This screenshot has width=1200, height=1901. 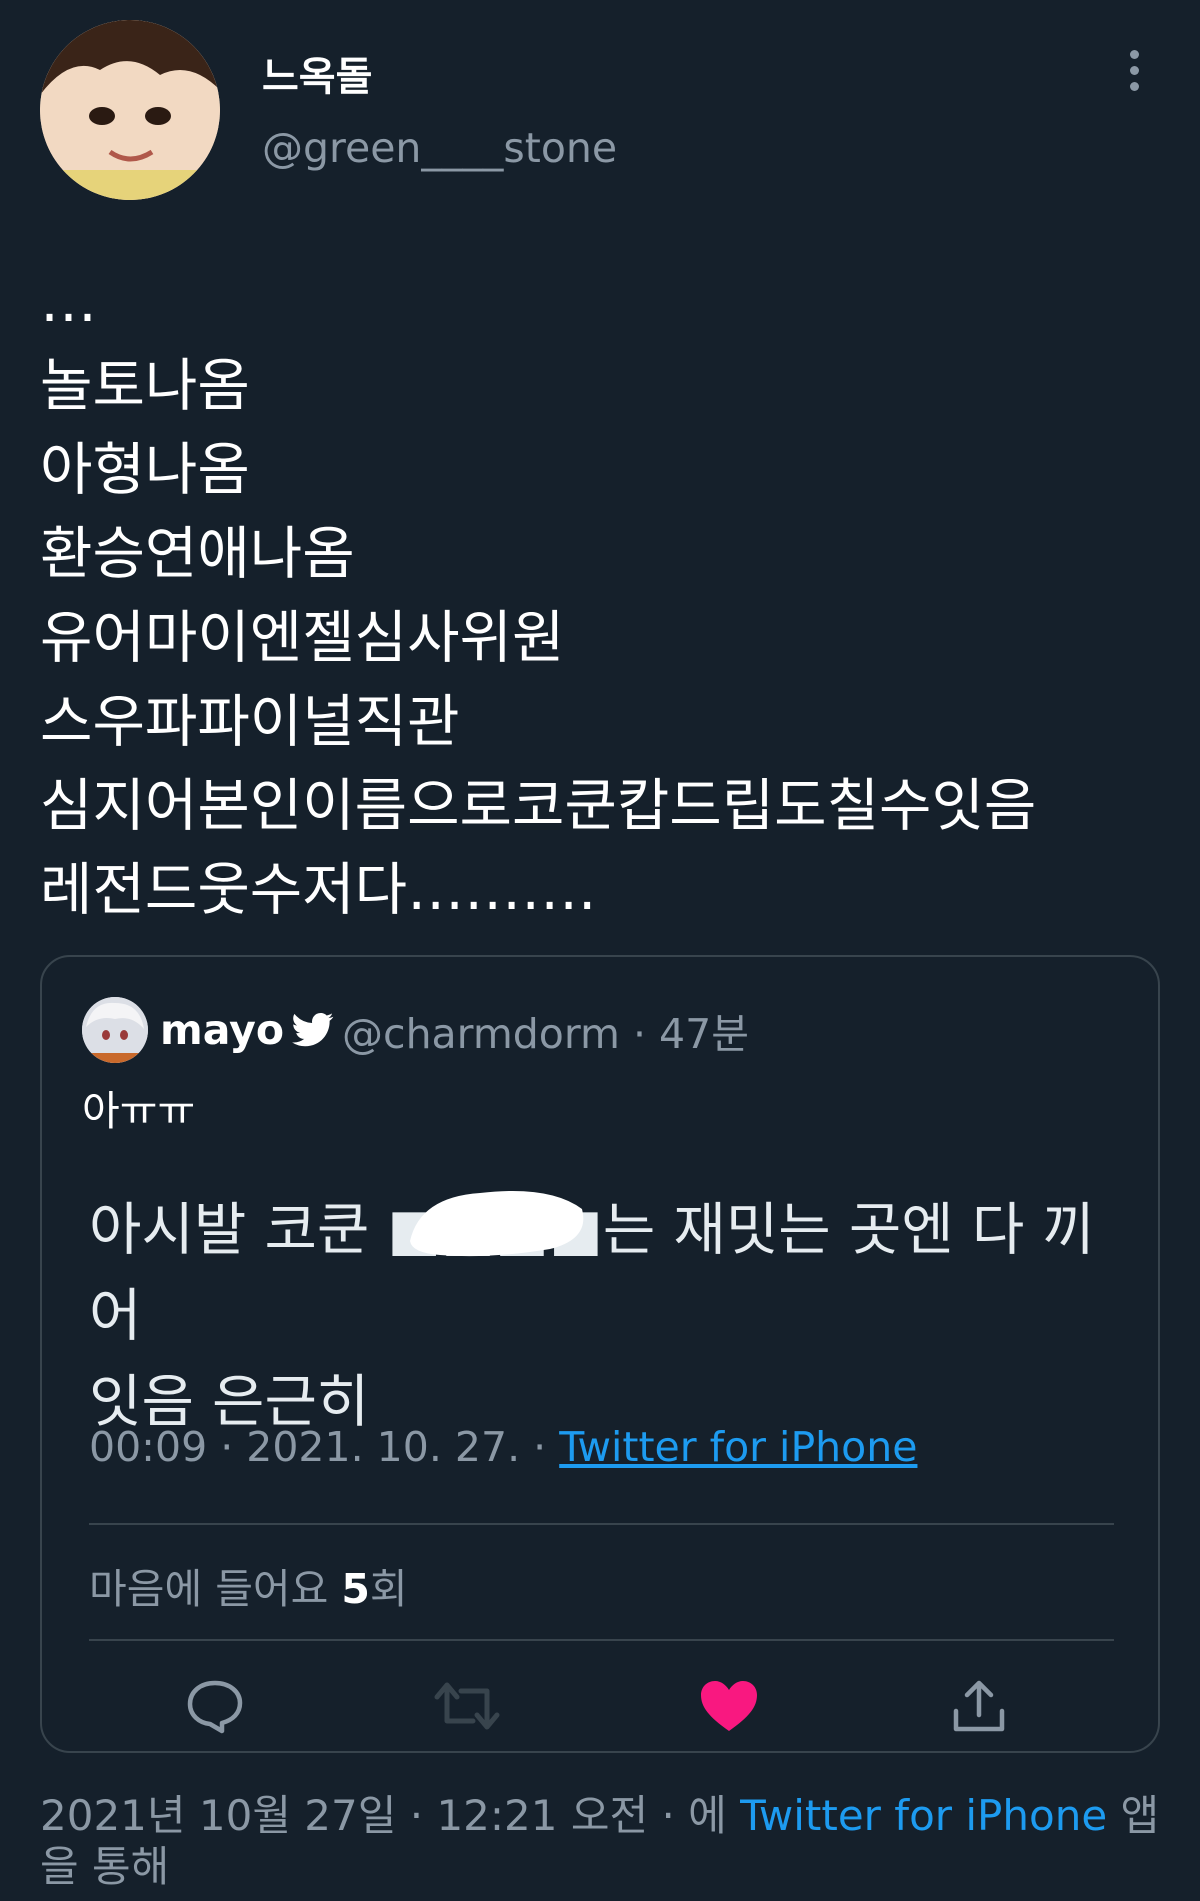 I want to click on quoted-display-name: mayo, so click(x=222, y=1030).